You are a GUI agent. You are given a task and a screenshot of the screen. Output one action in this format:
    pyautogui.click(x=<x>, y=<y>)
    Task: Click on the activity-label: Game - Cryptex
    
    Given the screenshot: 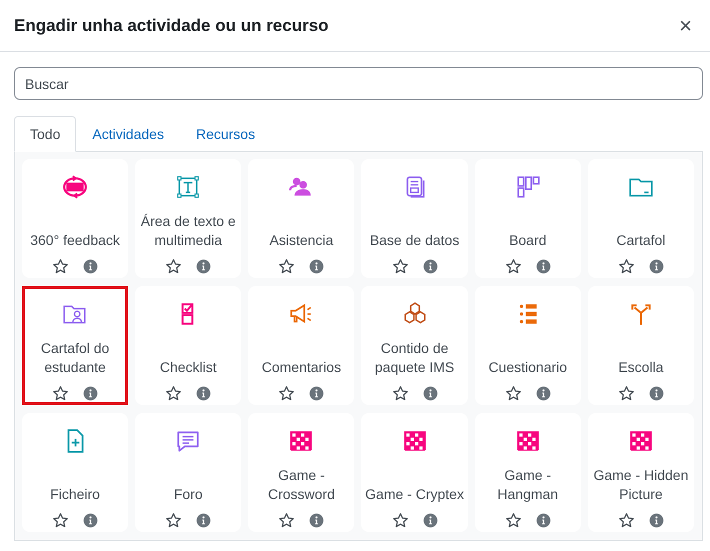 What is the action you would take?
    pyautogui.click(x=414, y=494)
    